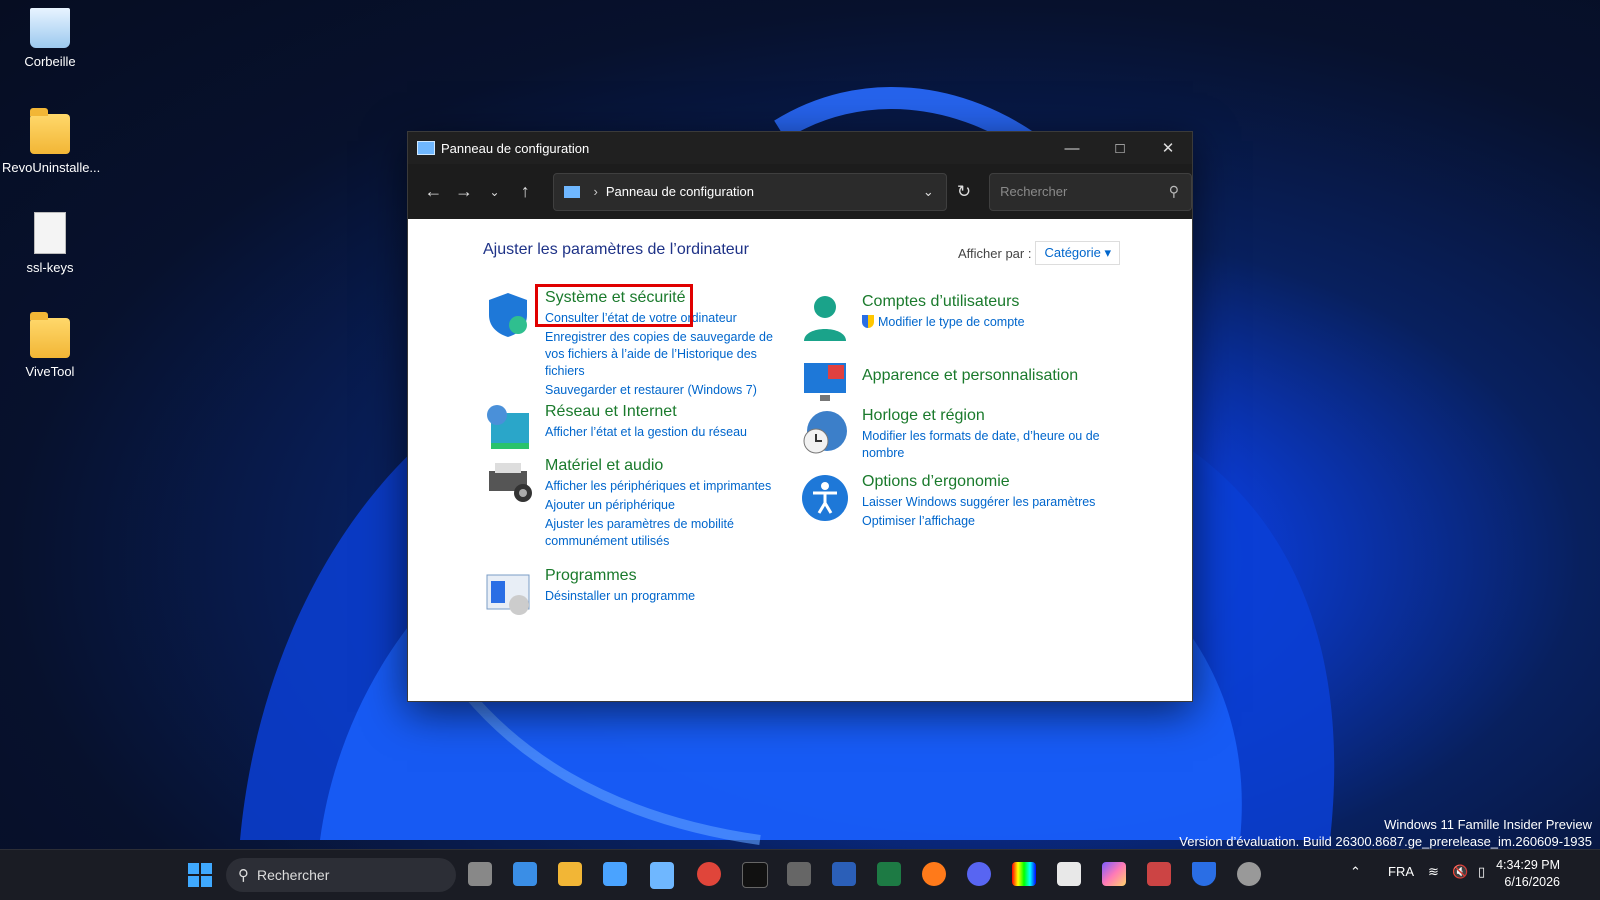  Describe the element at coordinates (978, 521) in the screenshot. I see `category-link: Optimiser l’affichage` at that location.